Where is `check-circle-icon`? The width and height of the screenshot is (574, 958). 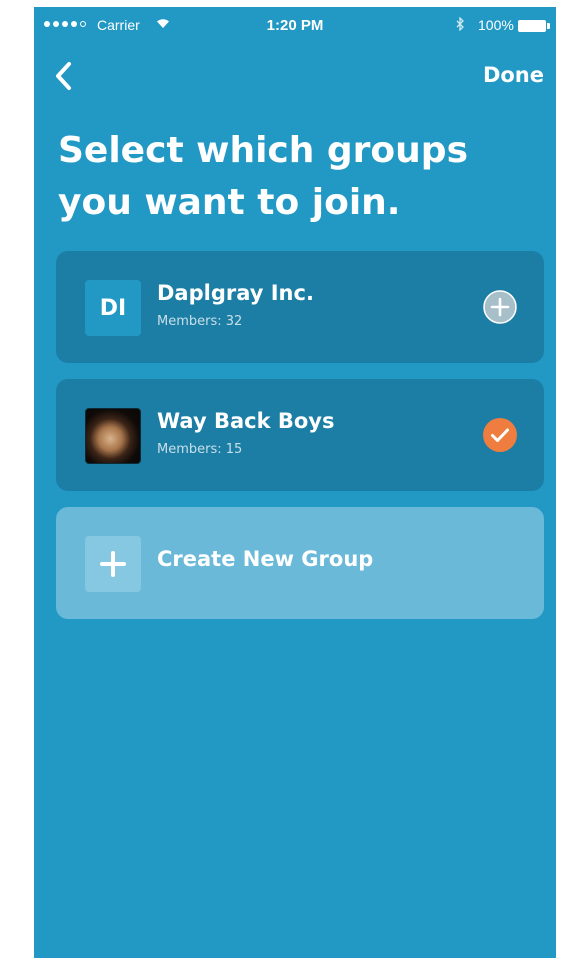
check-circle-icon is located at coordinates (500, 435).